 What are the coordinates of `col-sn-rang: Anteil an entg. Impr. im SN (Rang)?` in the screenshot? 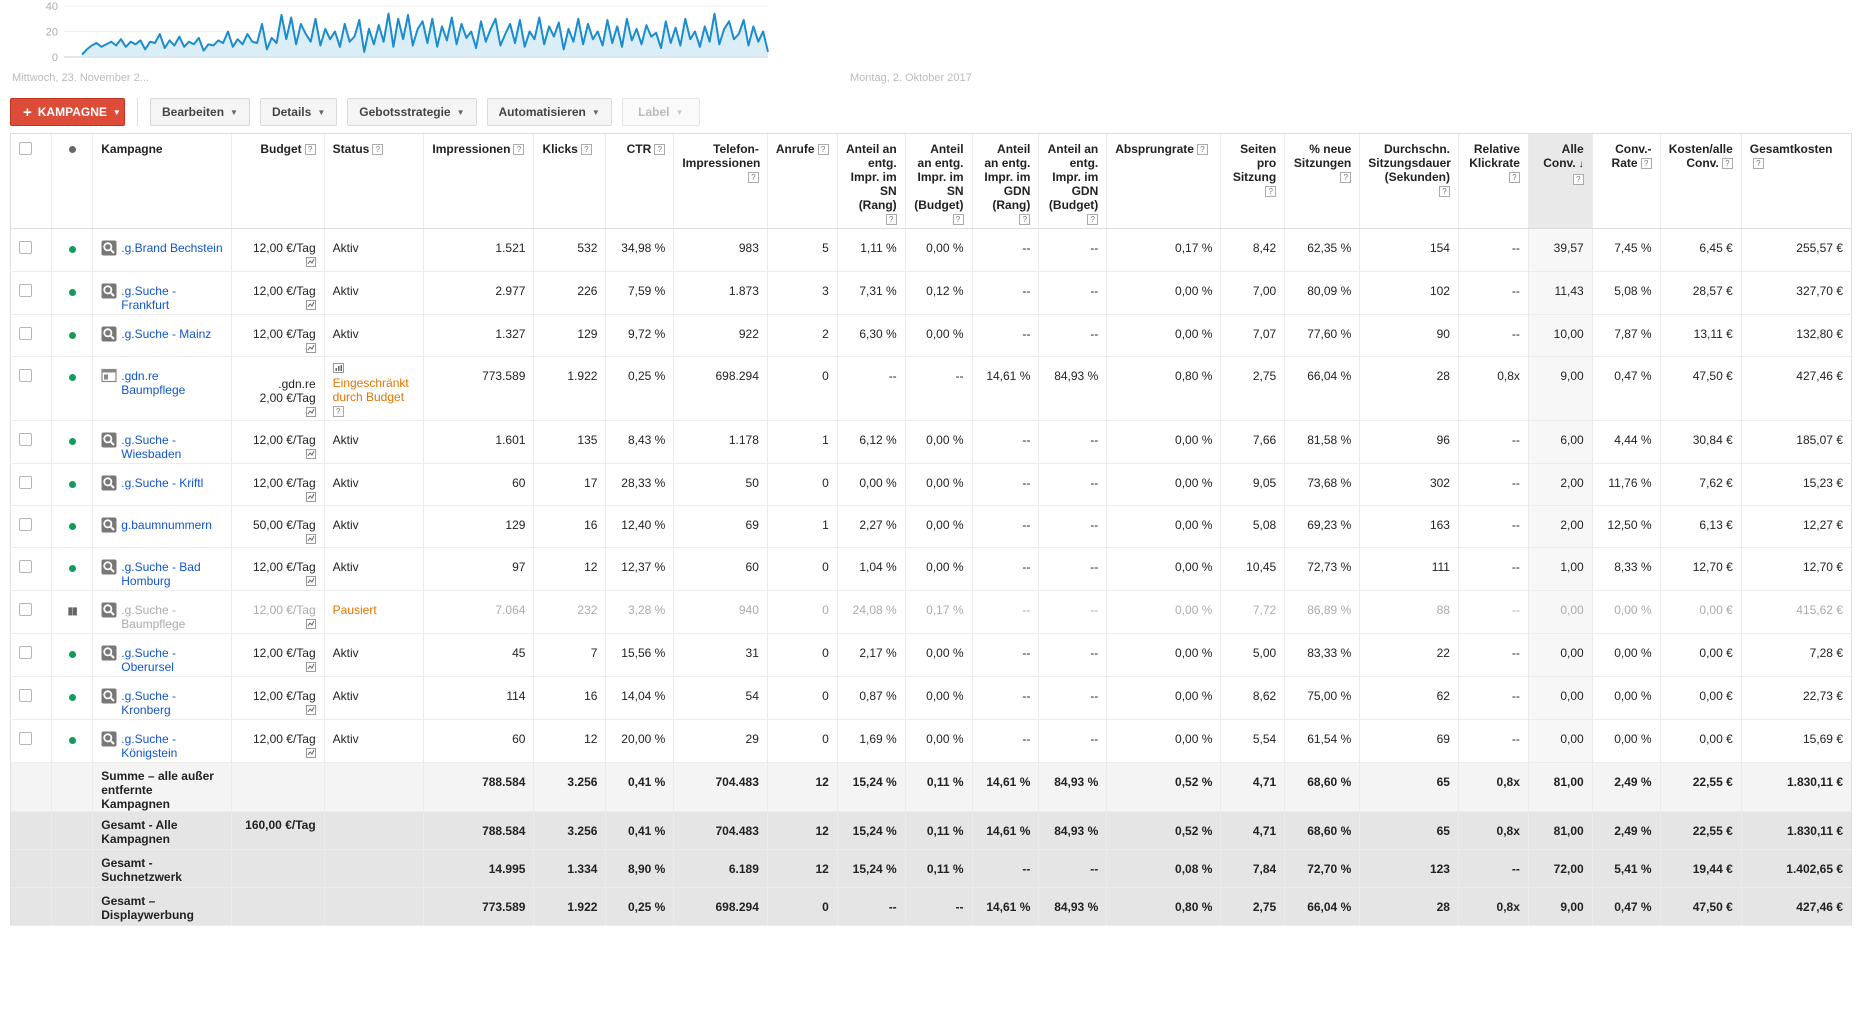 It's located at (871, 181).